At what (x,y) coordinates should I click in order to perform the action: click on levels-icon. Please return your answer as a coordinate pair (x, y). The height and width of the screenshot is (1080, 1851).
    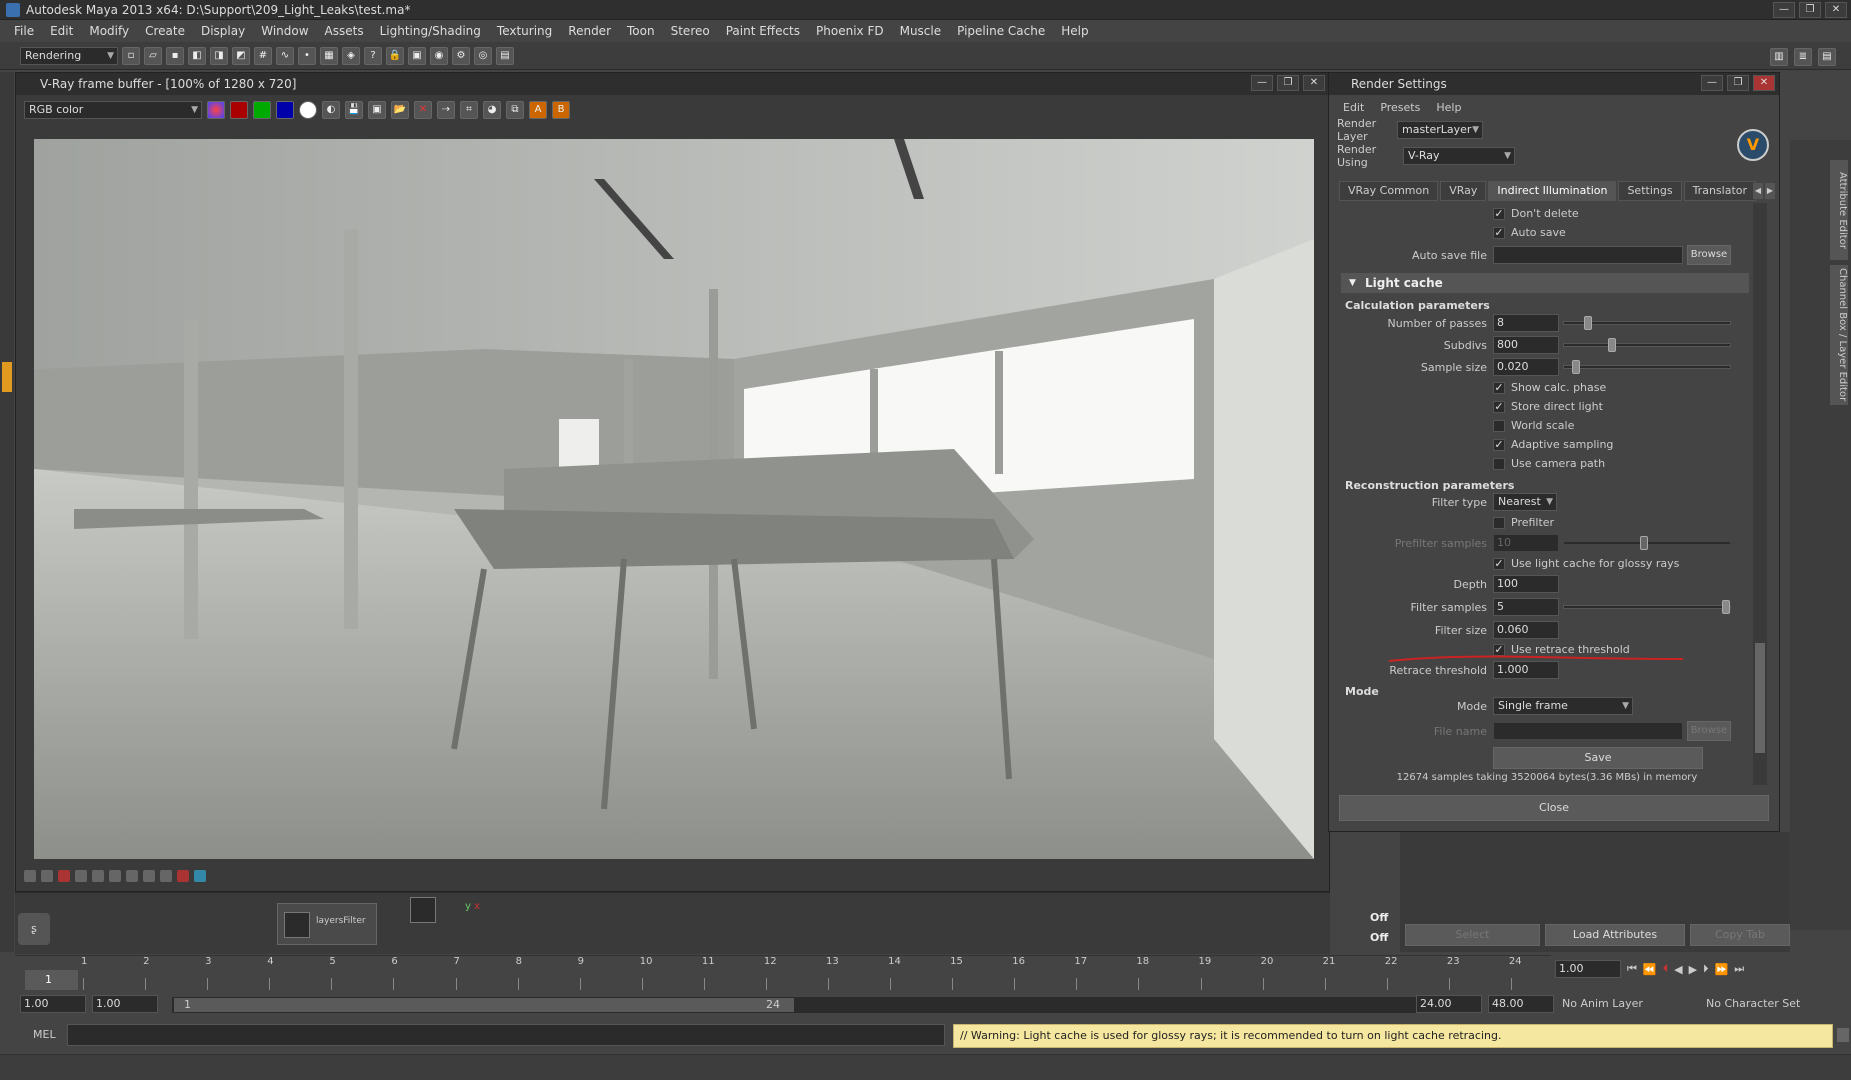
    Looking at the image, I should click on (81, 876).